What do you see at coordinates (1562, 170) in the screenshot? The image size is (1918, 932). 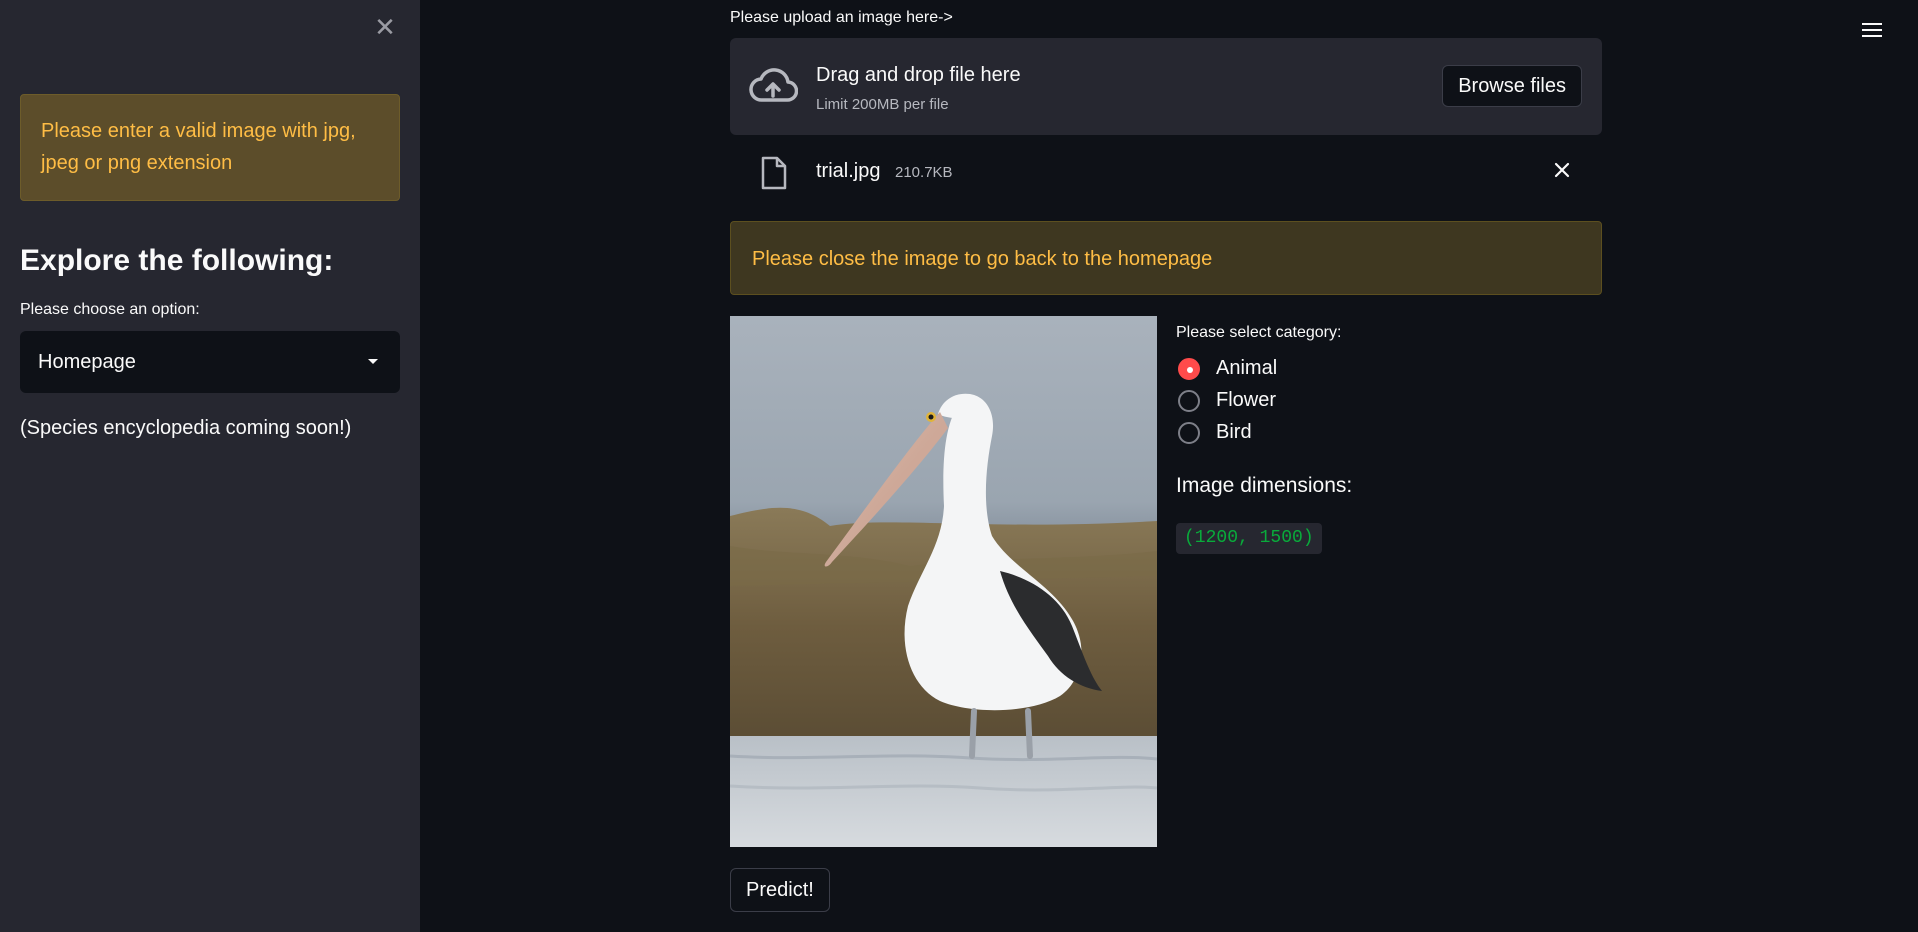 I see `remove-file-close-icon` at bounding box center [1562, 170].